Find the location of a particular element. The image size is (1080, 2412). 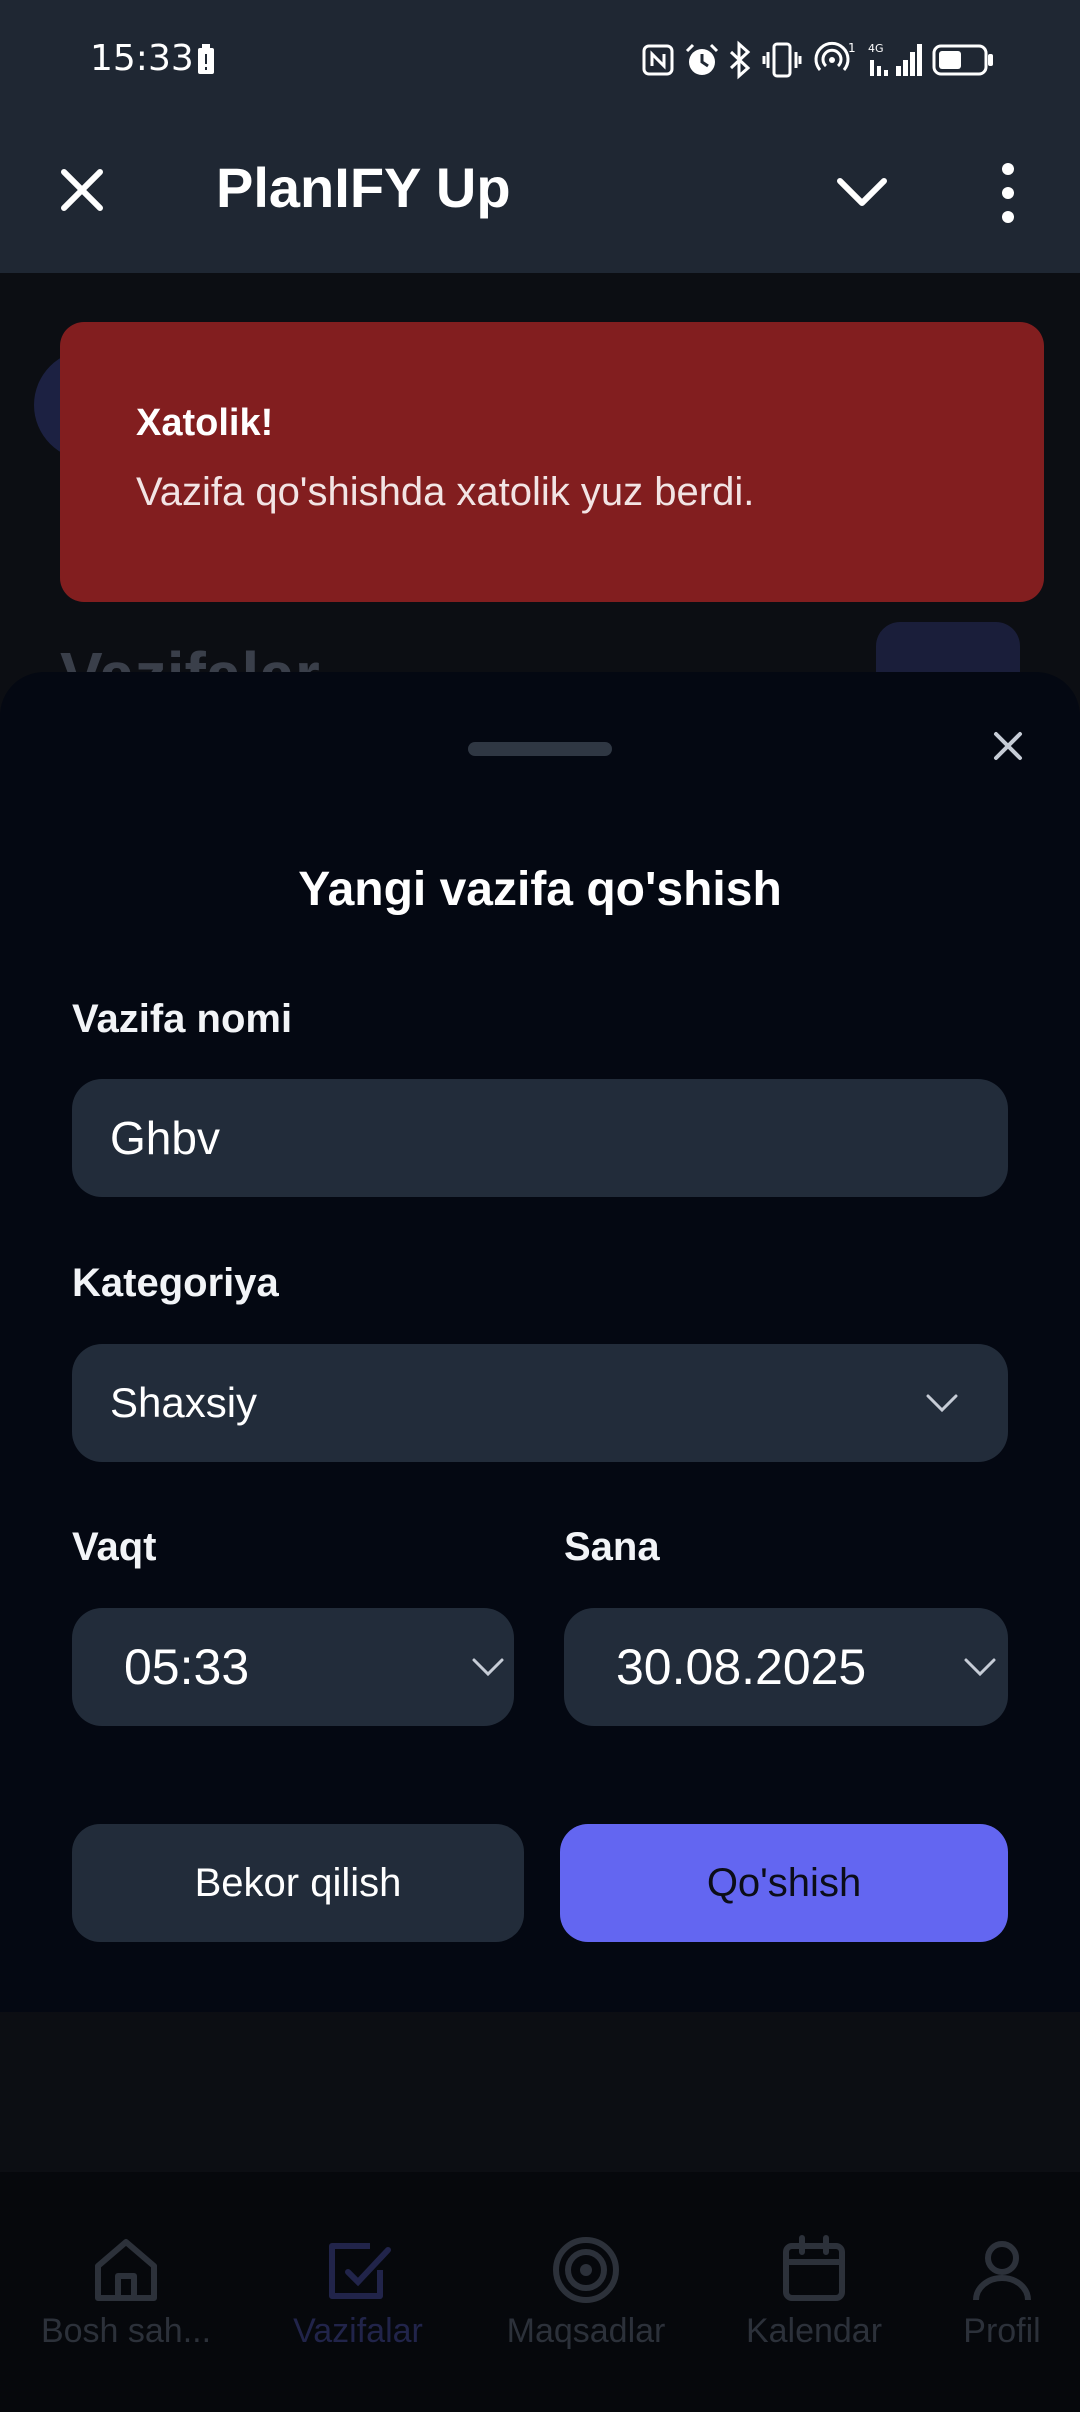

date-select: 30.08.2025 is located at coordinates (786, 1667).